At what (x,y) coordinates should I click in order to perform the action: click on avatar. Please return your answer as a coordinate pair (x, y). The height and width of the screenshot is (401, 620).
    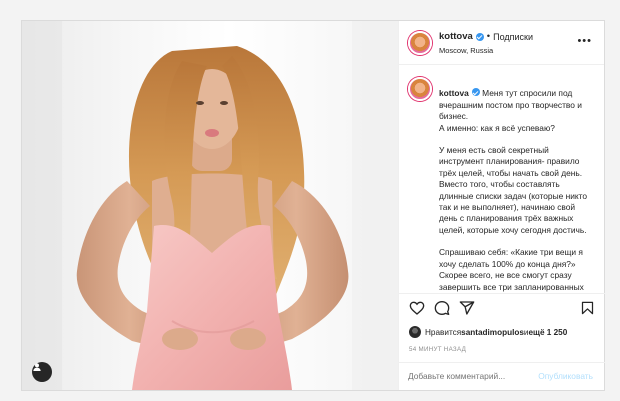
    Looking at the image, I should click on (420, 43).